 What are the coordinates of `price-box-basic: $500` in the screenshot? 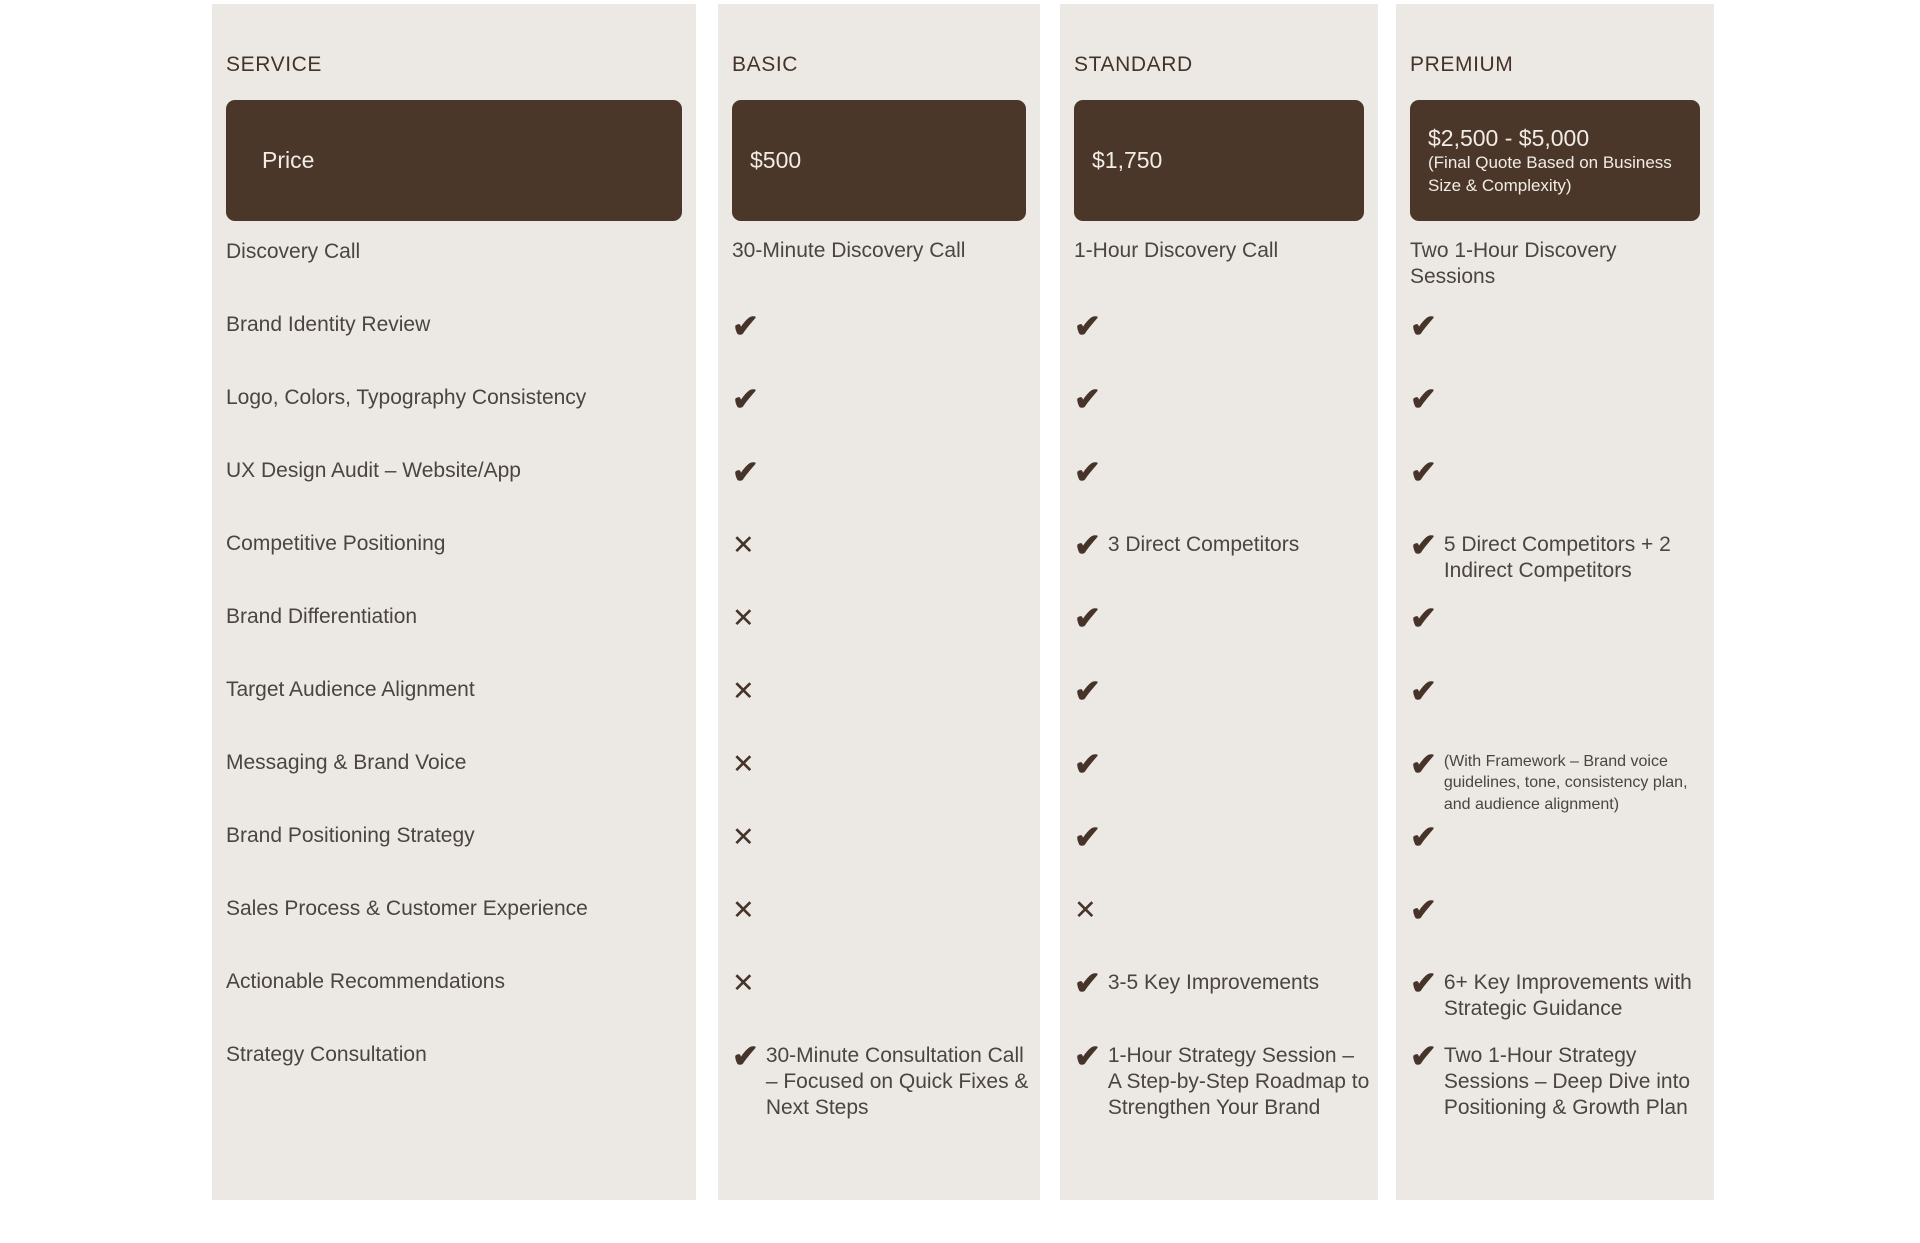 It's located at (879, 160).